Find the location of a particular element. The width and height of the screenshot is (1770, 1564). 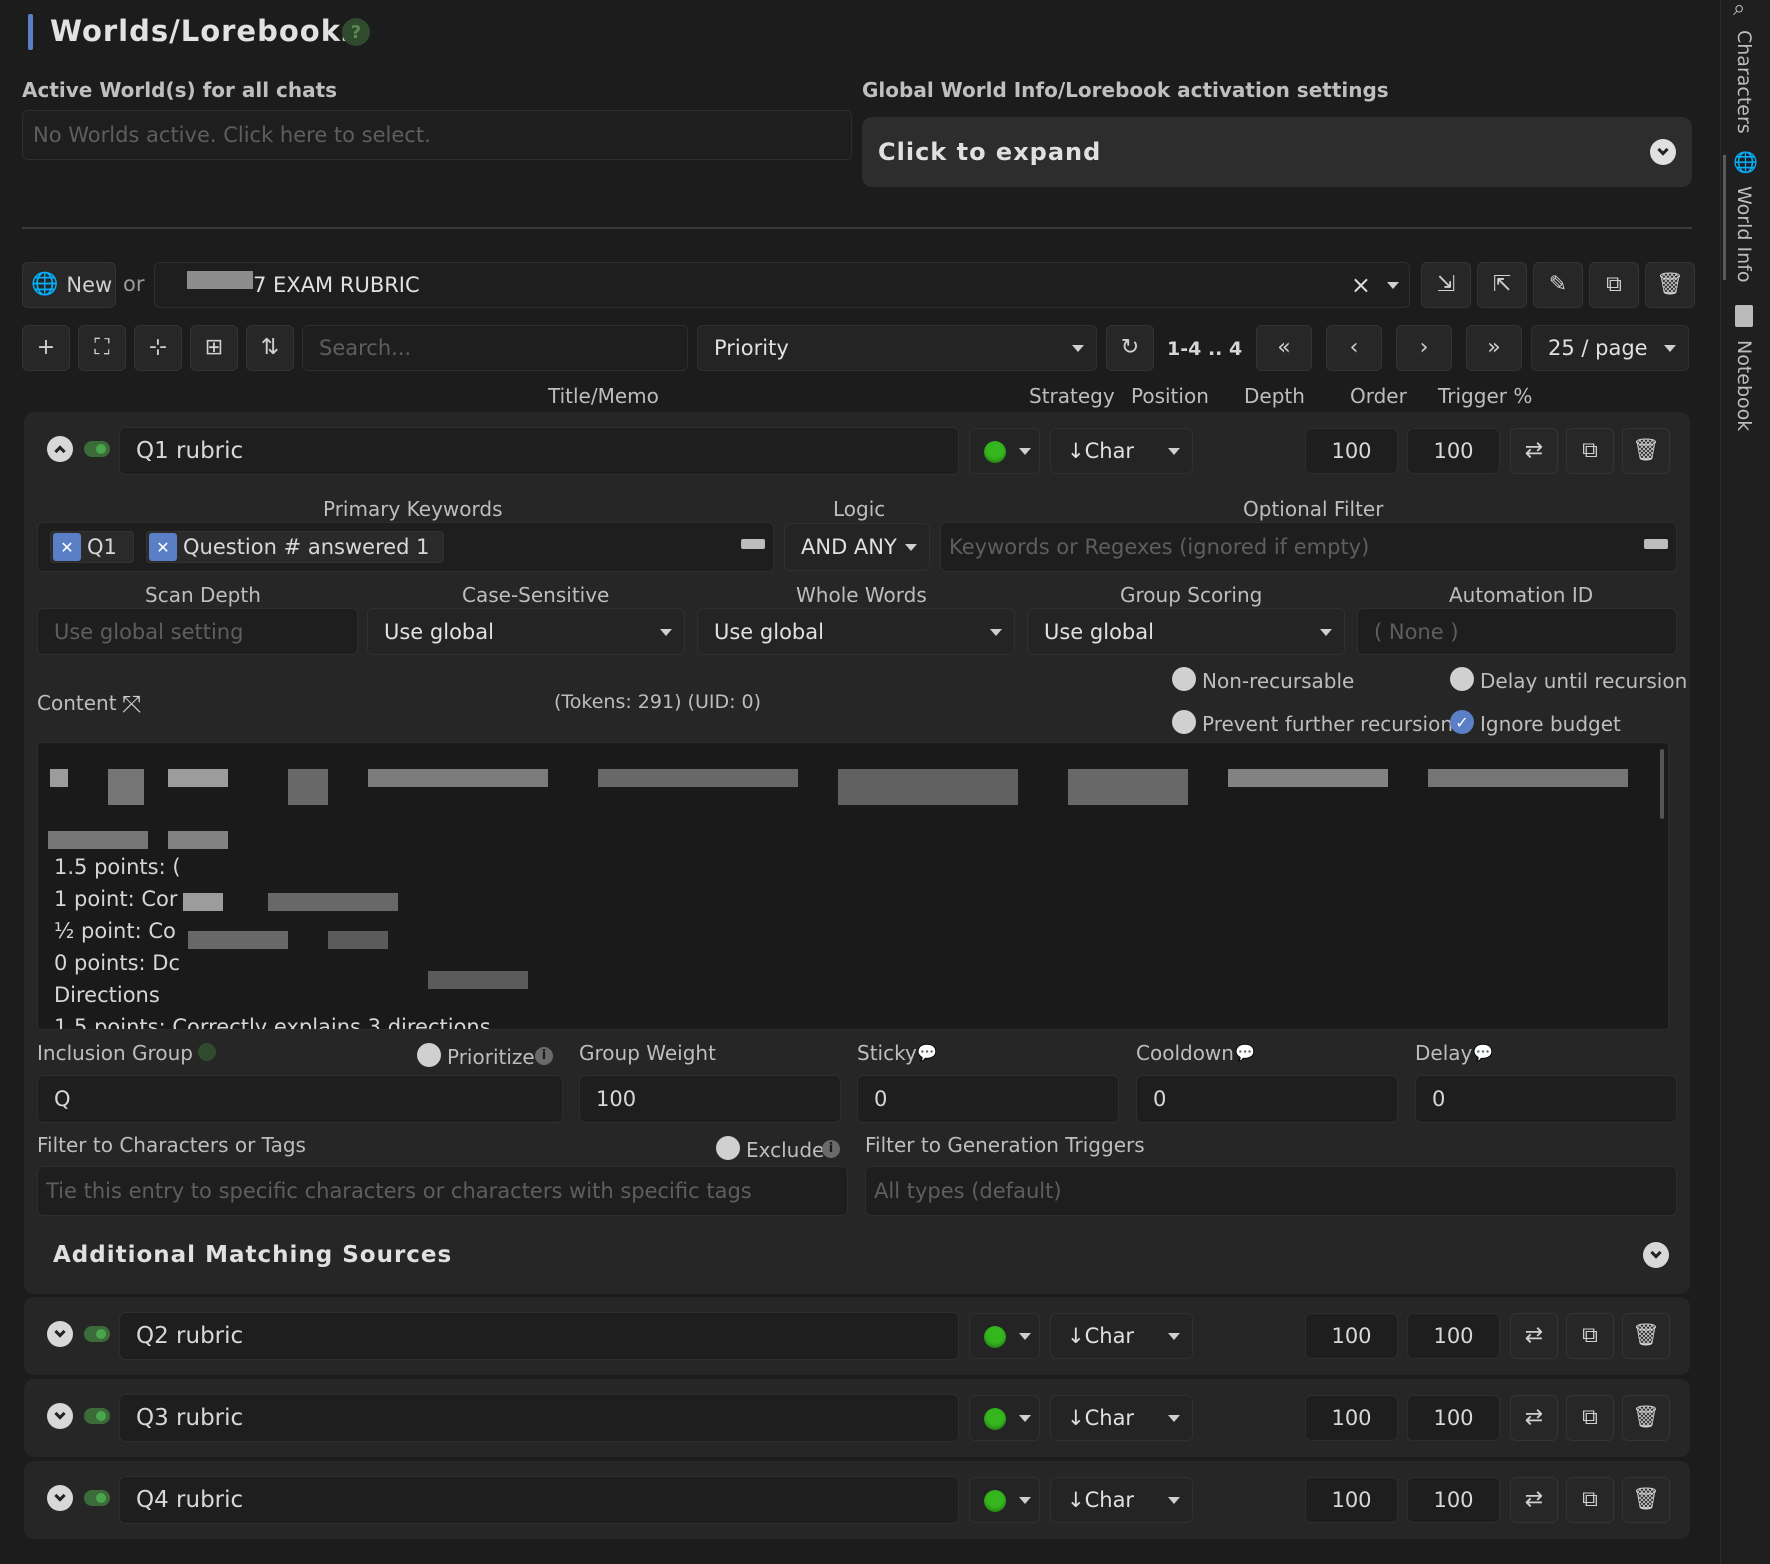

cooldown-input: 0 is located at coordinates (1267, 1099).